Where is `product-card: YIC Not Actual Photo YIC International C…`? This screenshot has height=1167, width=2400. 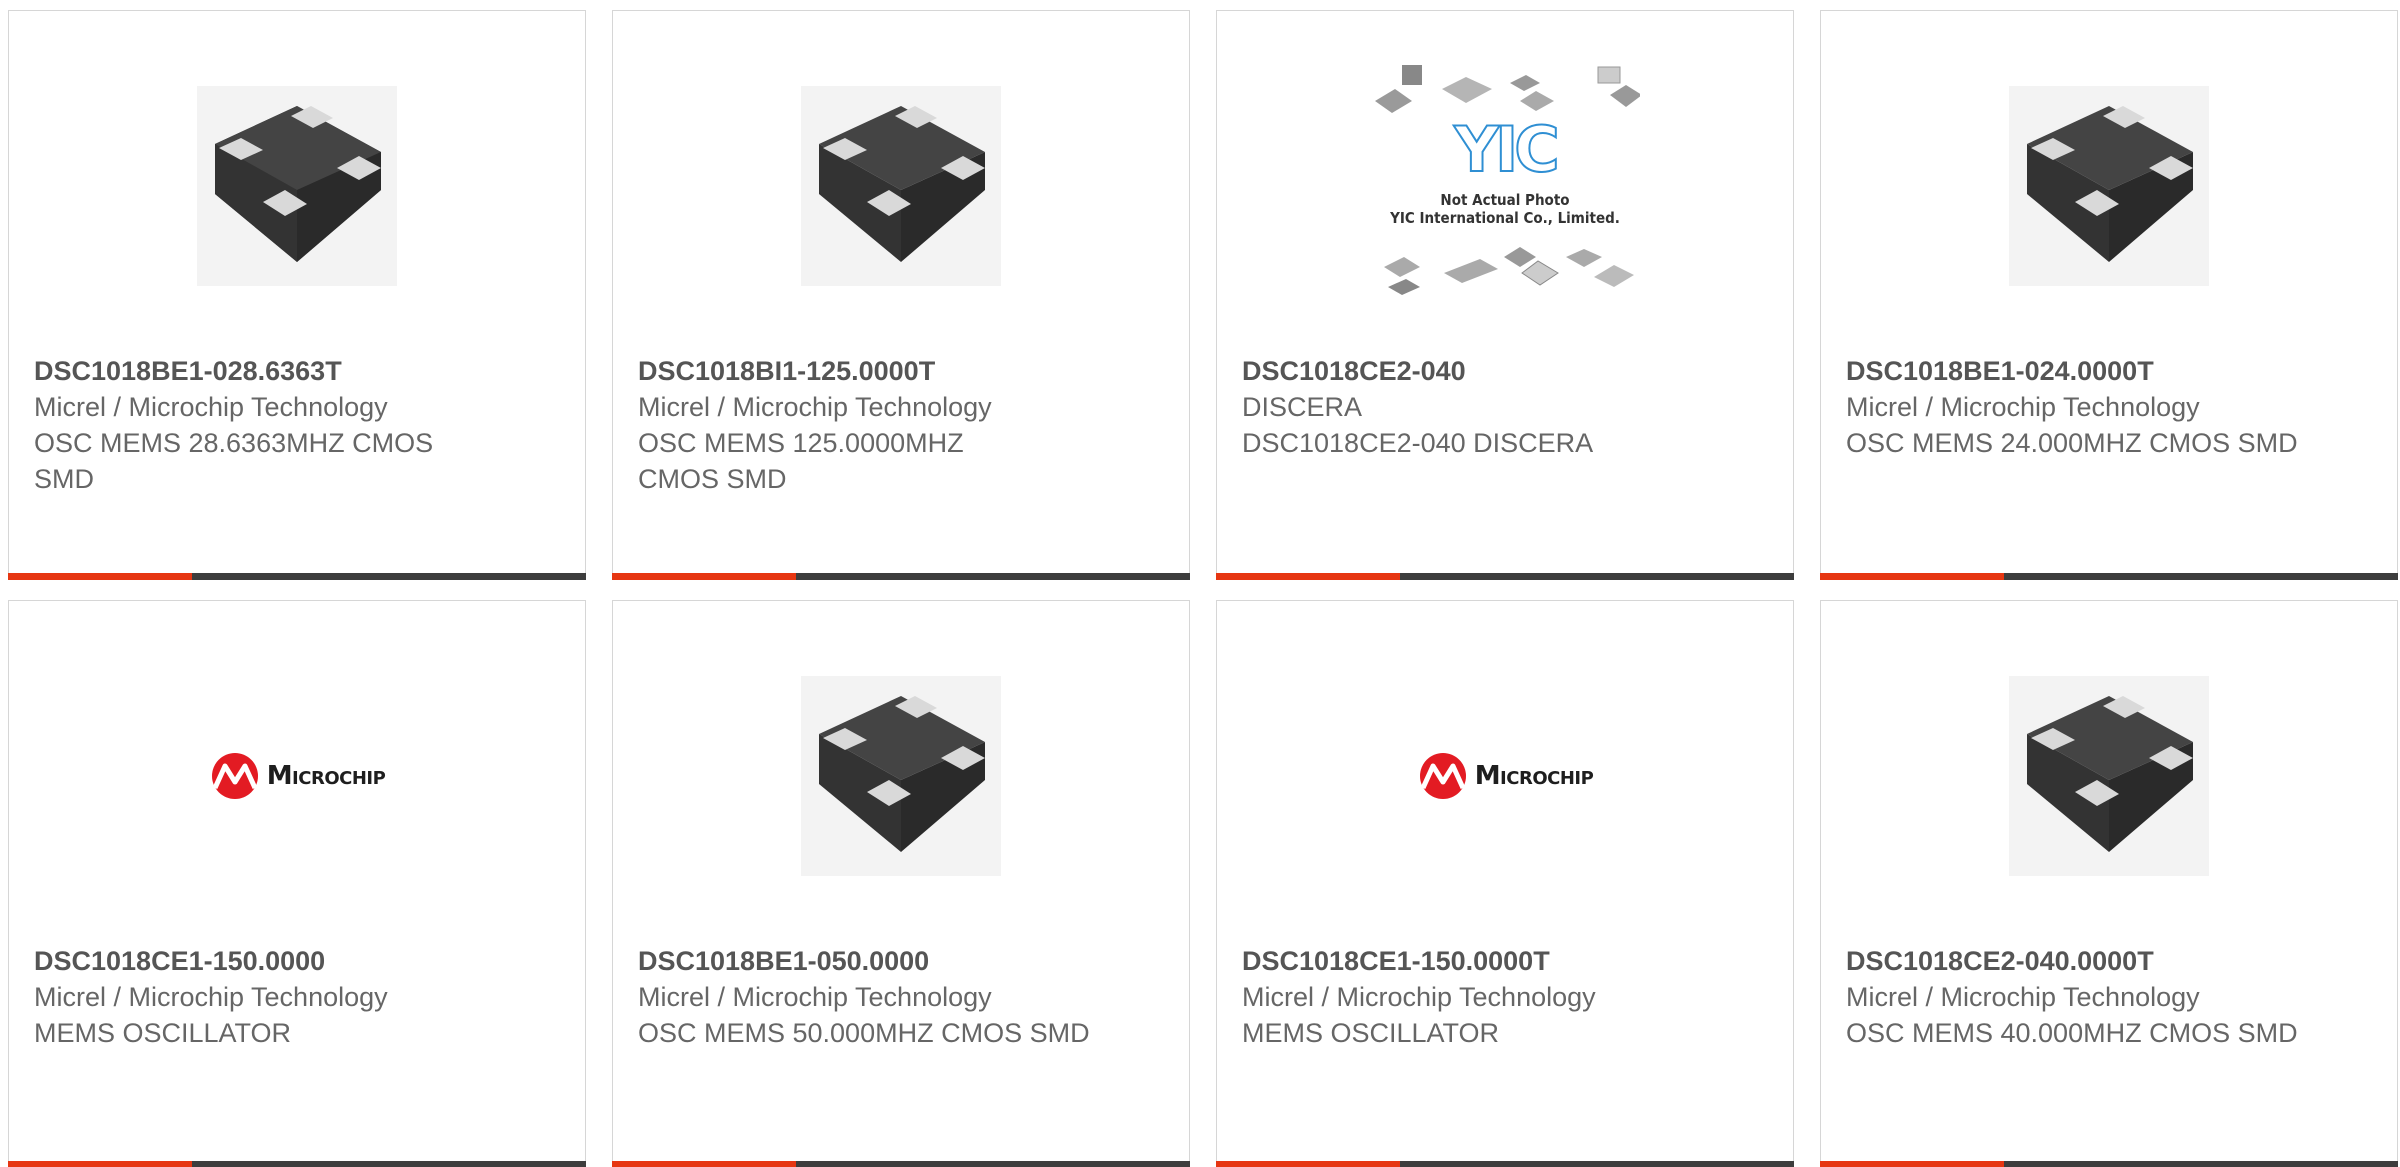
product-card: YIC Not Actual Photo YIC International C… is located at coordinates (1505, 295).